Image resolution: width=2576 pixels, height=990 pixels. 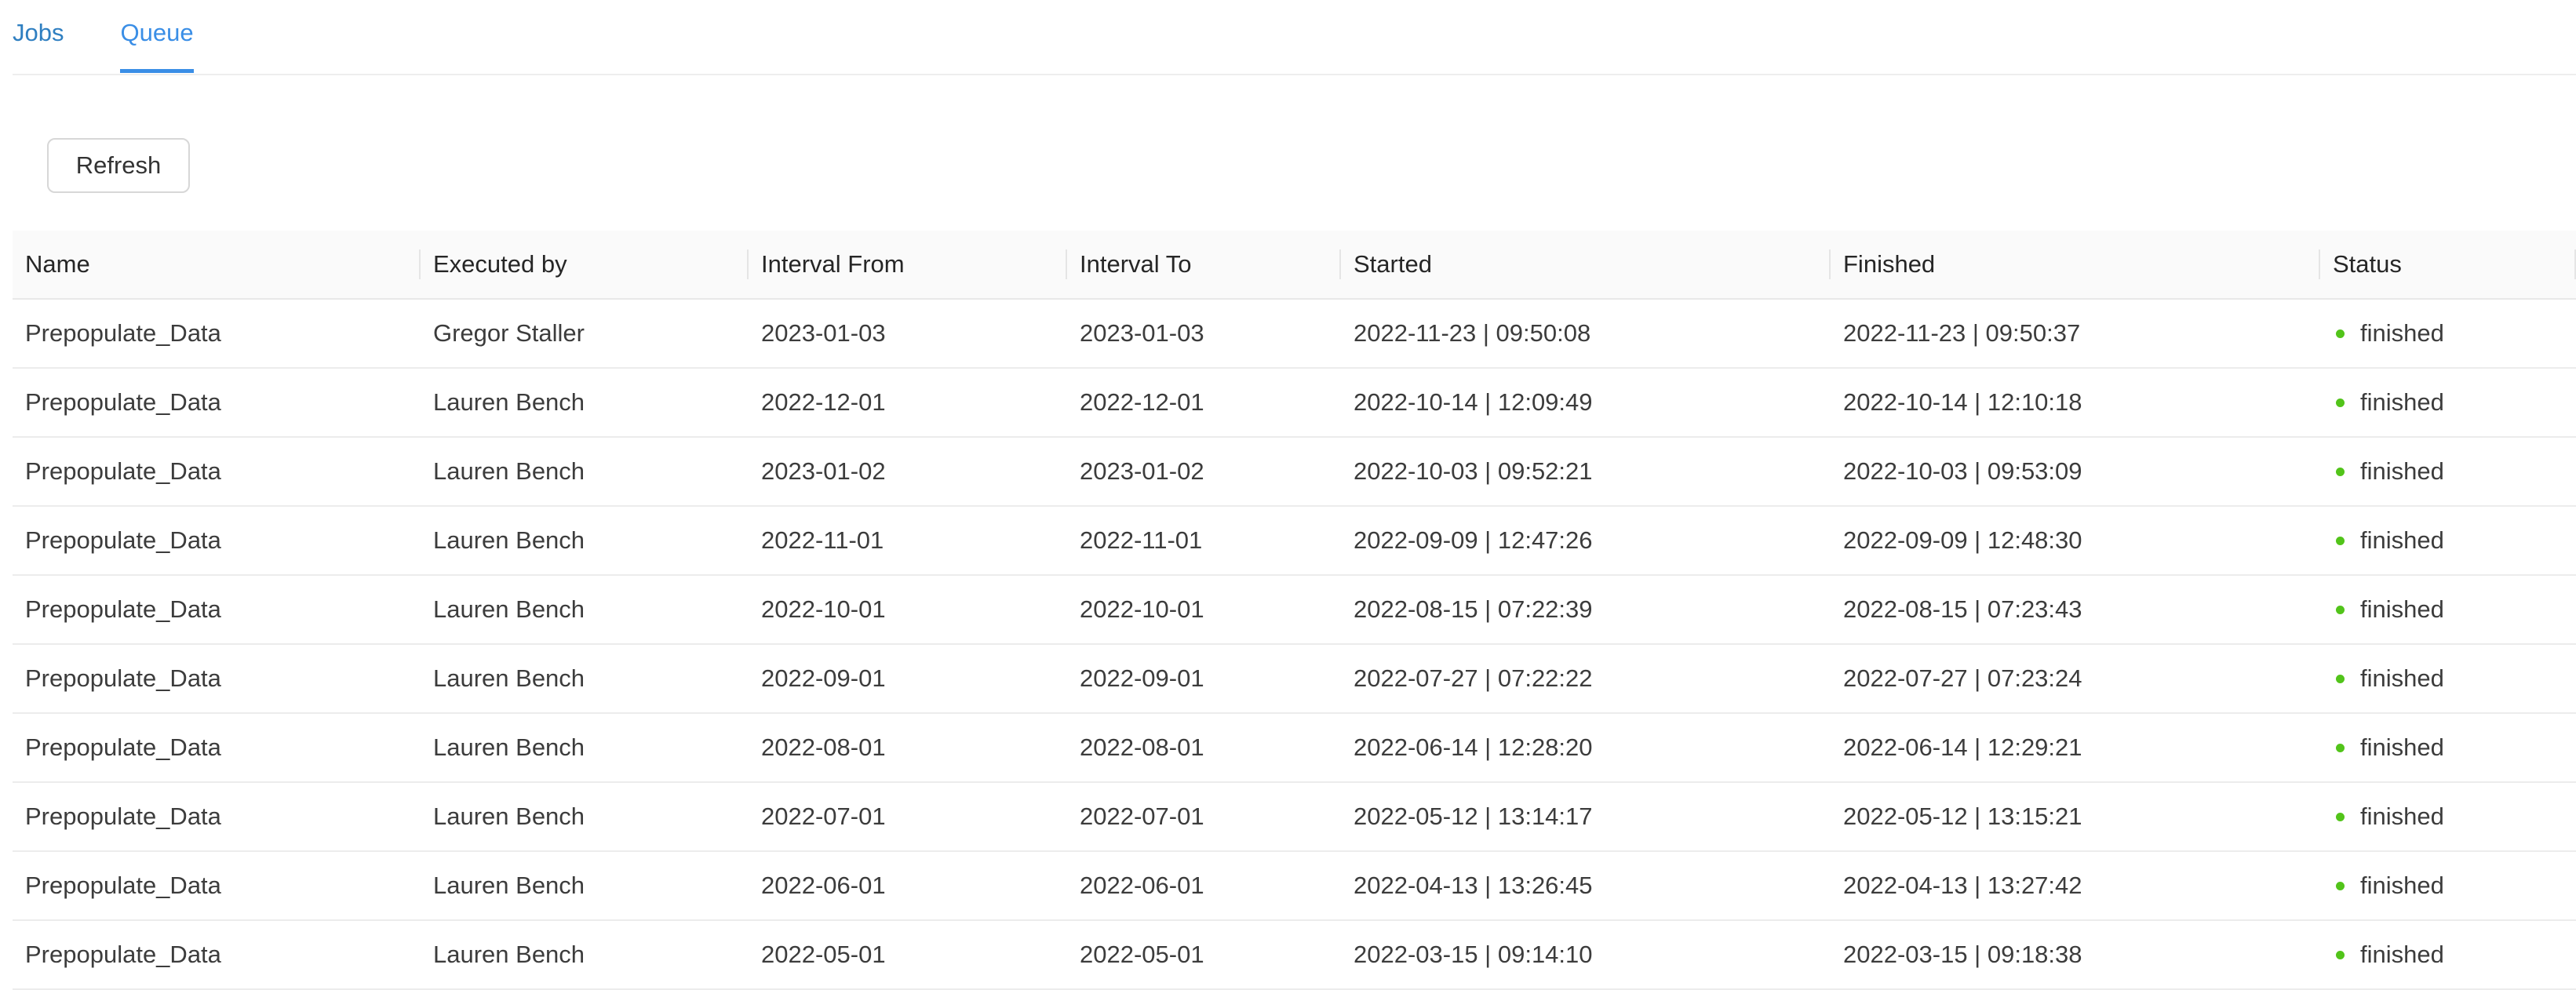 I want to click on cell-interval-to: 2022-05-01, so click(x=1142, y=954).